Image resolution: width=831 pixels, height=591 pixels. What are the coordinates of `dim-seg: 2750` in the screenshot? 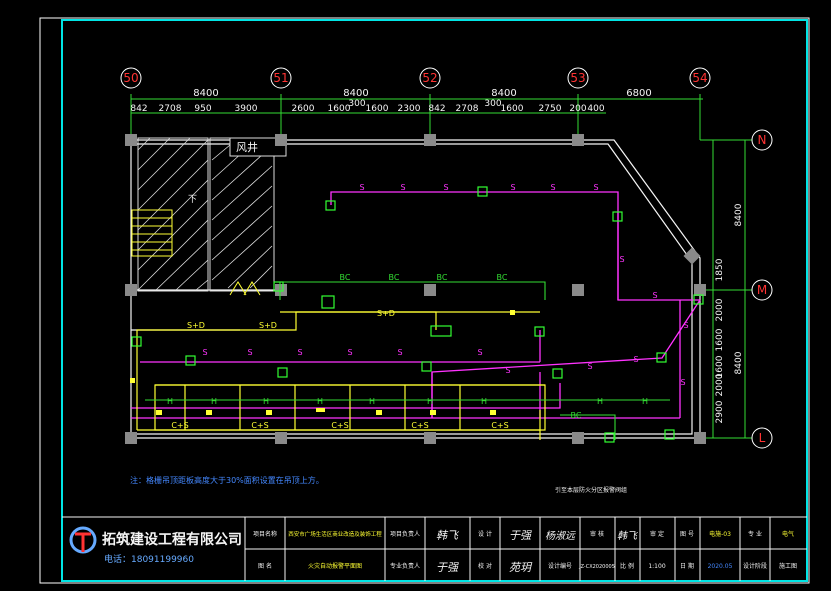 It's located at (550, 109).